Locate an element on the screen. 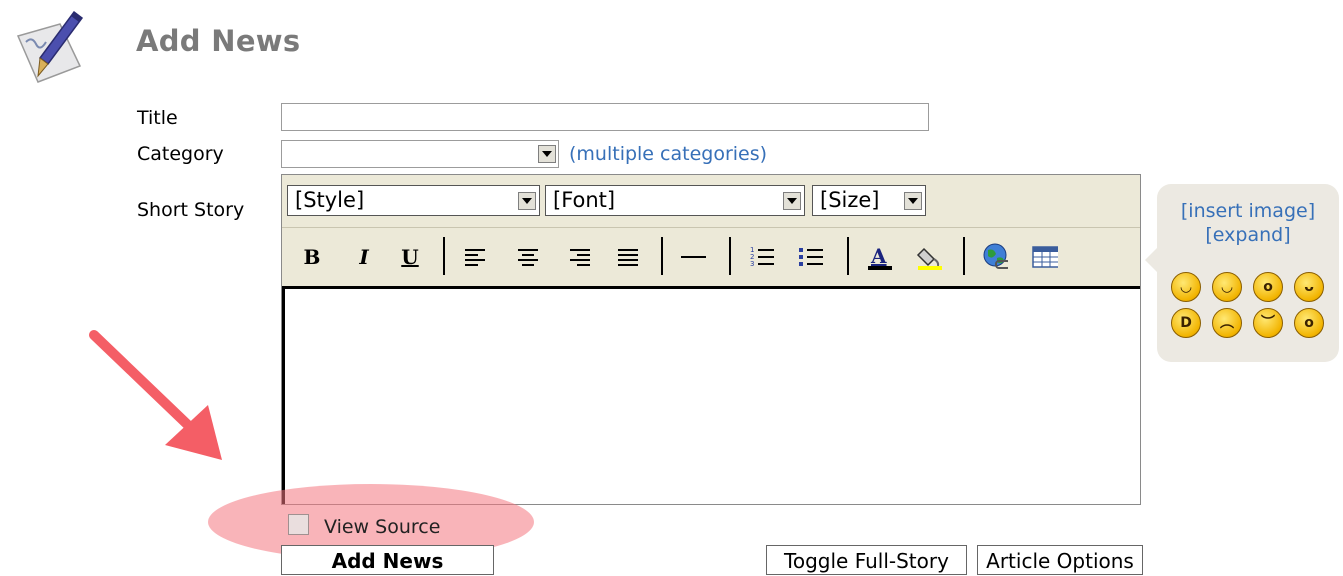  paint-bucket-icon is located at coordinates (929, 258).